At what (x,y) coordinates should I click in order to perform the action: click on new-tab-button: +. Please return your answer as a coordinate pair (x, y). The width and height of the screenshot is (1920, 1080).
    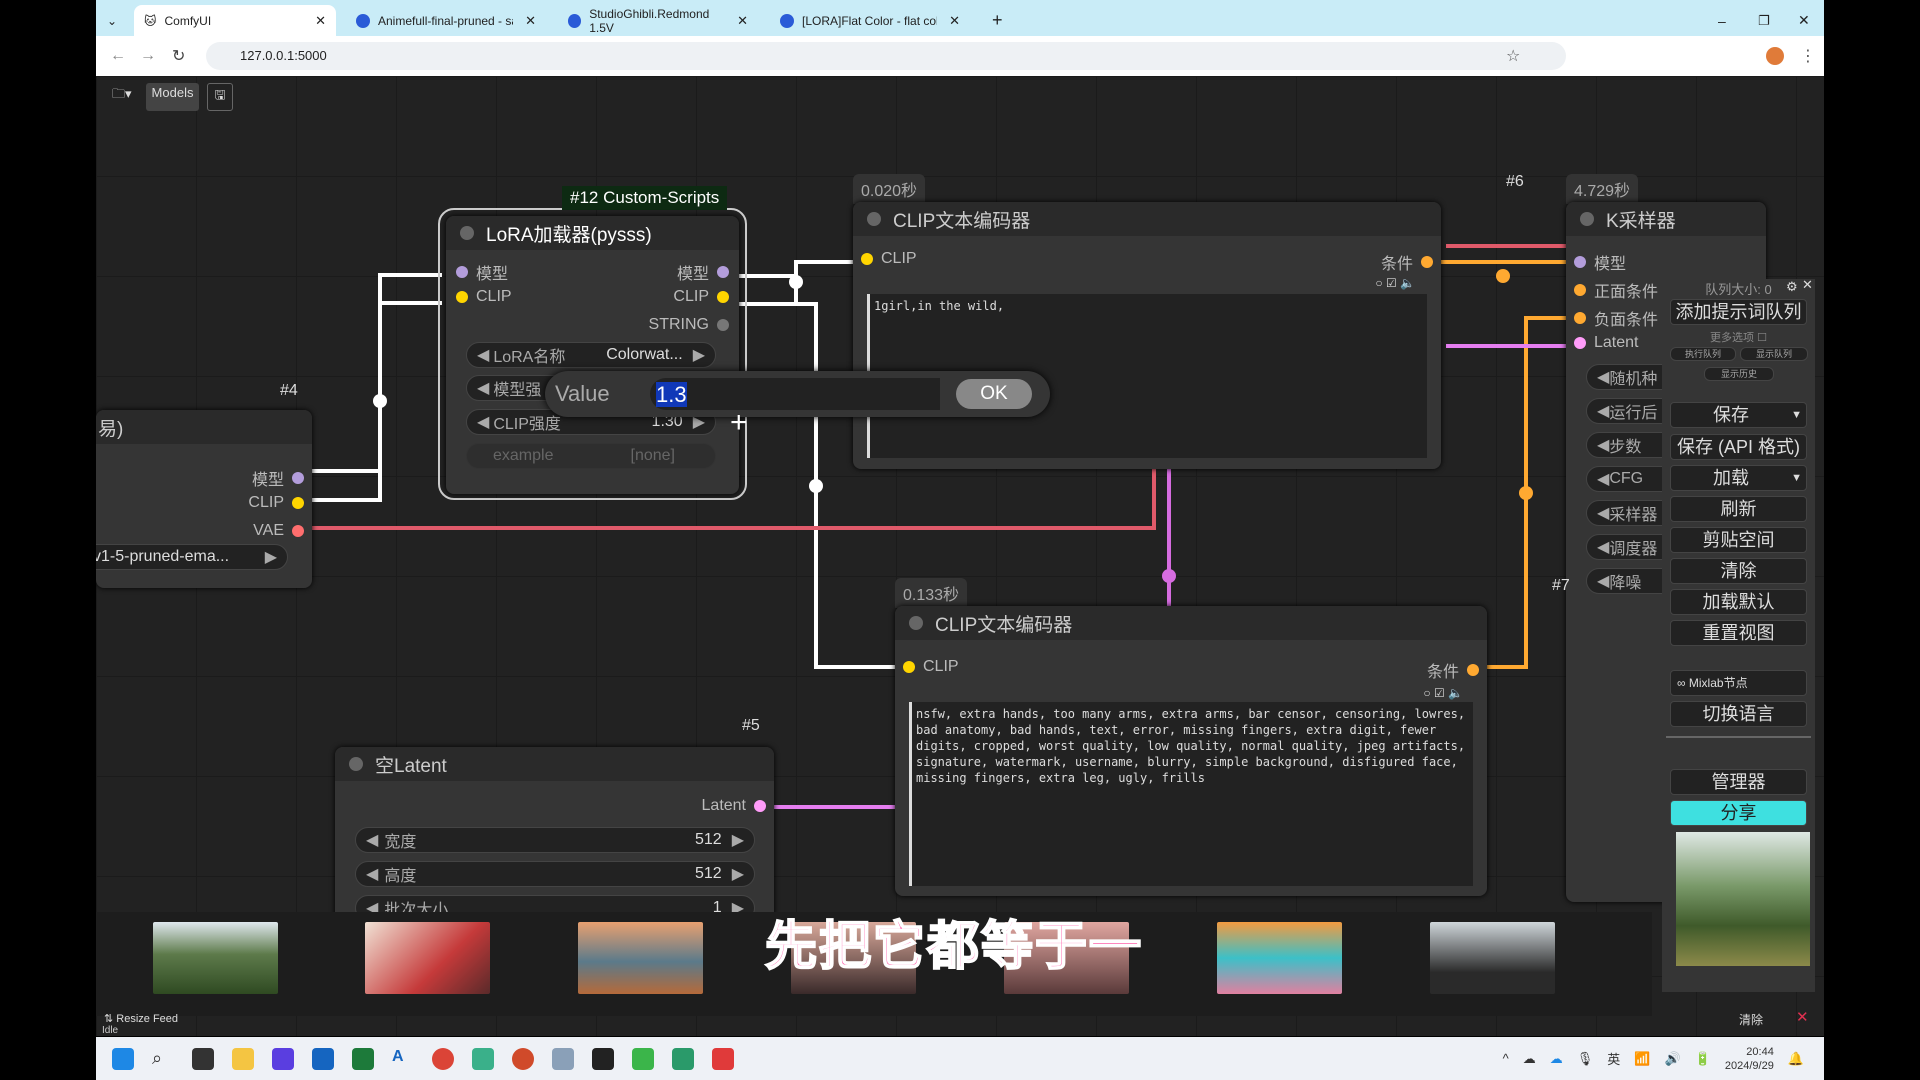
    Looking at the image, I should click on (997, 20).